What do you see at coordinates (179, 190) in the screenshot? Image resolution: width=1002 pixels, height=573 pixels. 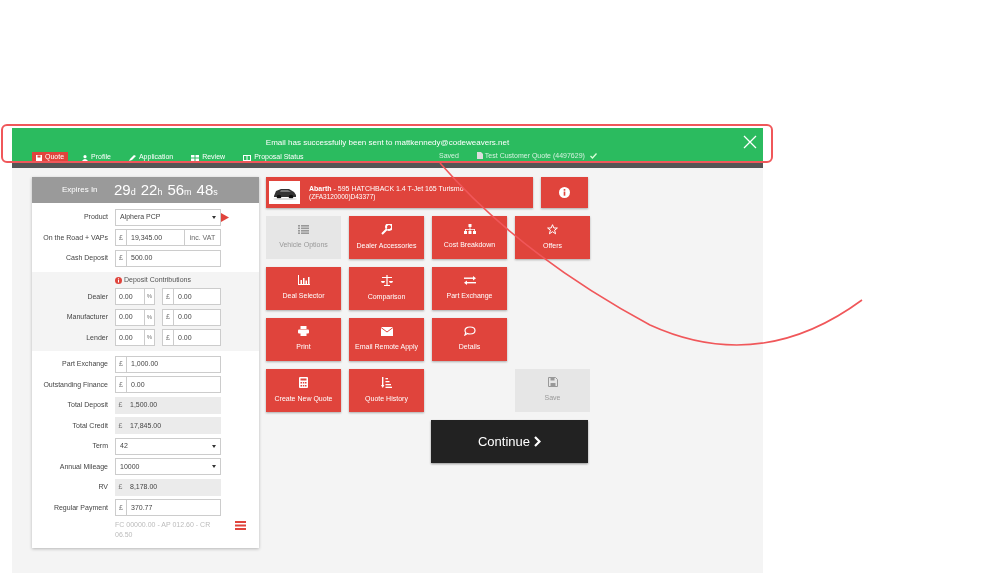 I see `countdown-value: 56m` at bounding box center [179, 190].